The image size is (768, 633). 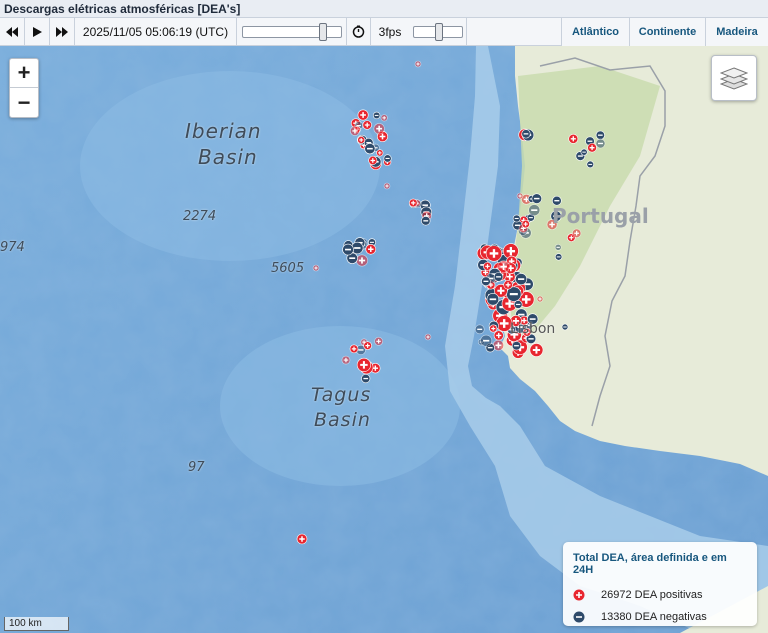 I want to click on tab-madeira: Madeira, so click(x=736, y=32).